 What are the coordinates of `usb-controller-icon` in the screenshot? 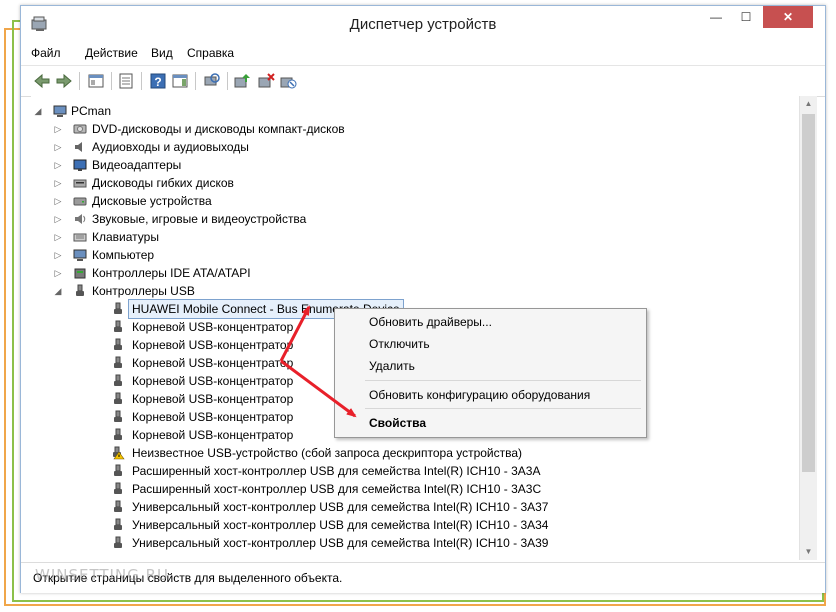 It's located at (80, 290).